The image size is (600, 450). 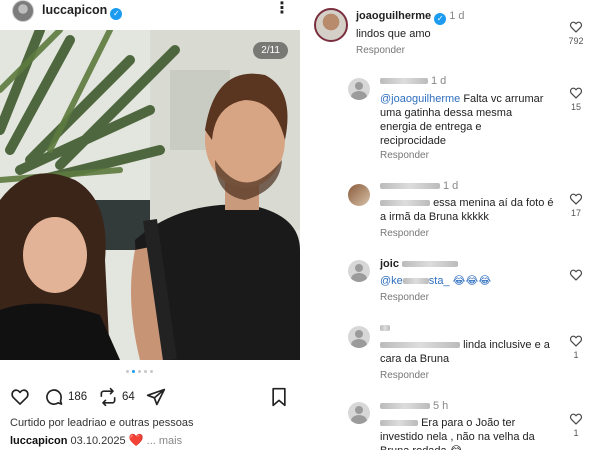 What do you see at coordinates (150, 11) in the screenshot?
I see `post-header: luccapicon ✓ ⋮` at bounding box center [150, 11].